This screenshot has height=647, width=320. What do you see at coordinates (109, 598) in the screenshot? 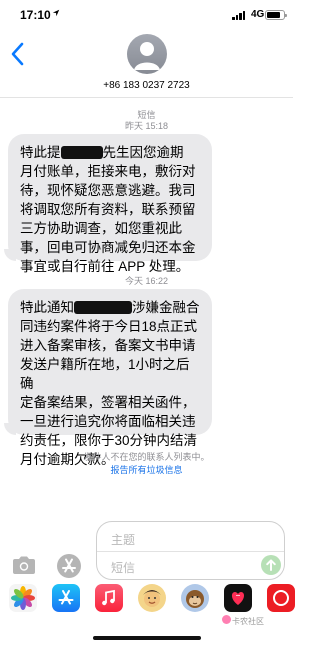
I see `music-icon` at bounding box center [109, 598].